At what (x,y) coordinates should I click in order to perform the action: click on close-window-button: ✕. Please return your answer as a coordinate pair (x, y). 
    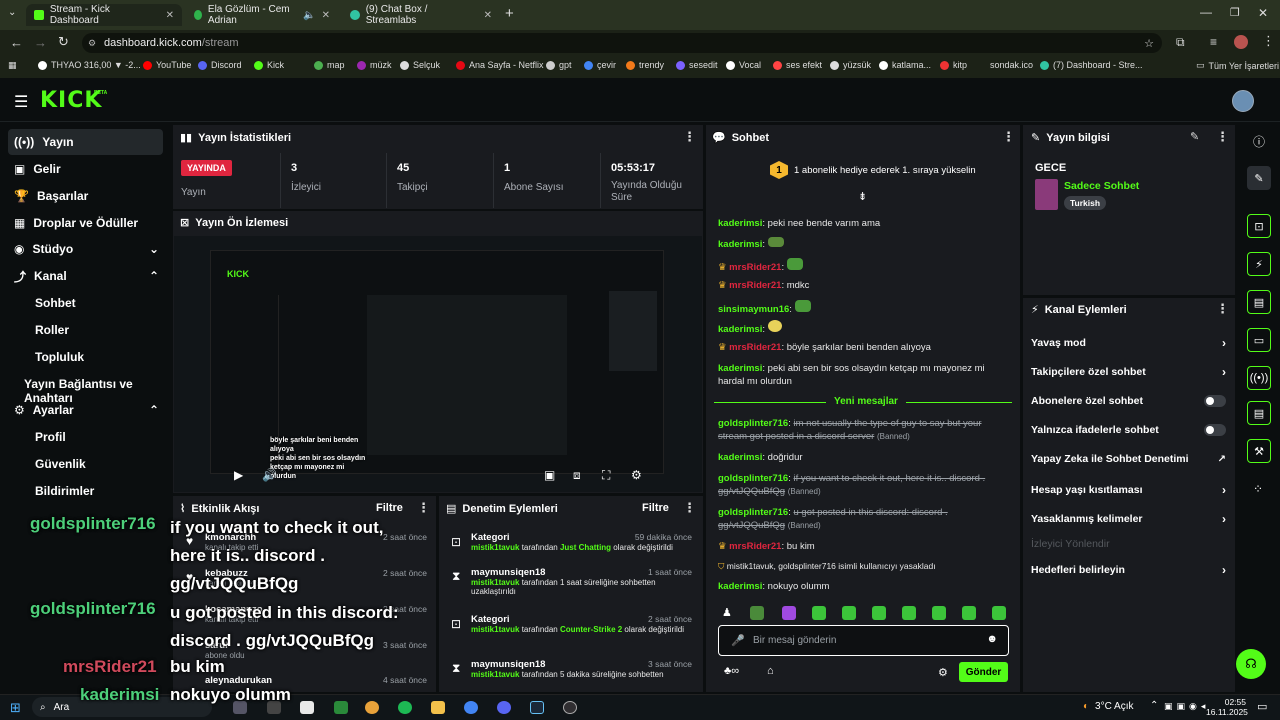
    Looking at the image, I should click on (1263, 13).